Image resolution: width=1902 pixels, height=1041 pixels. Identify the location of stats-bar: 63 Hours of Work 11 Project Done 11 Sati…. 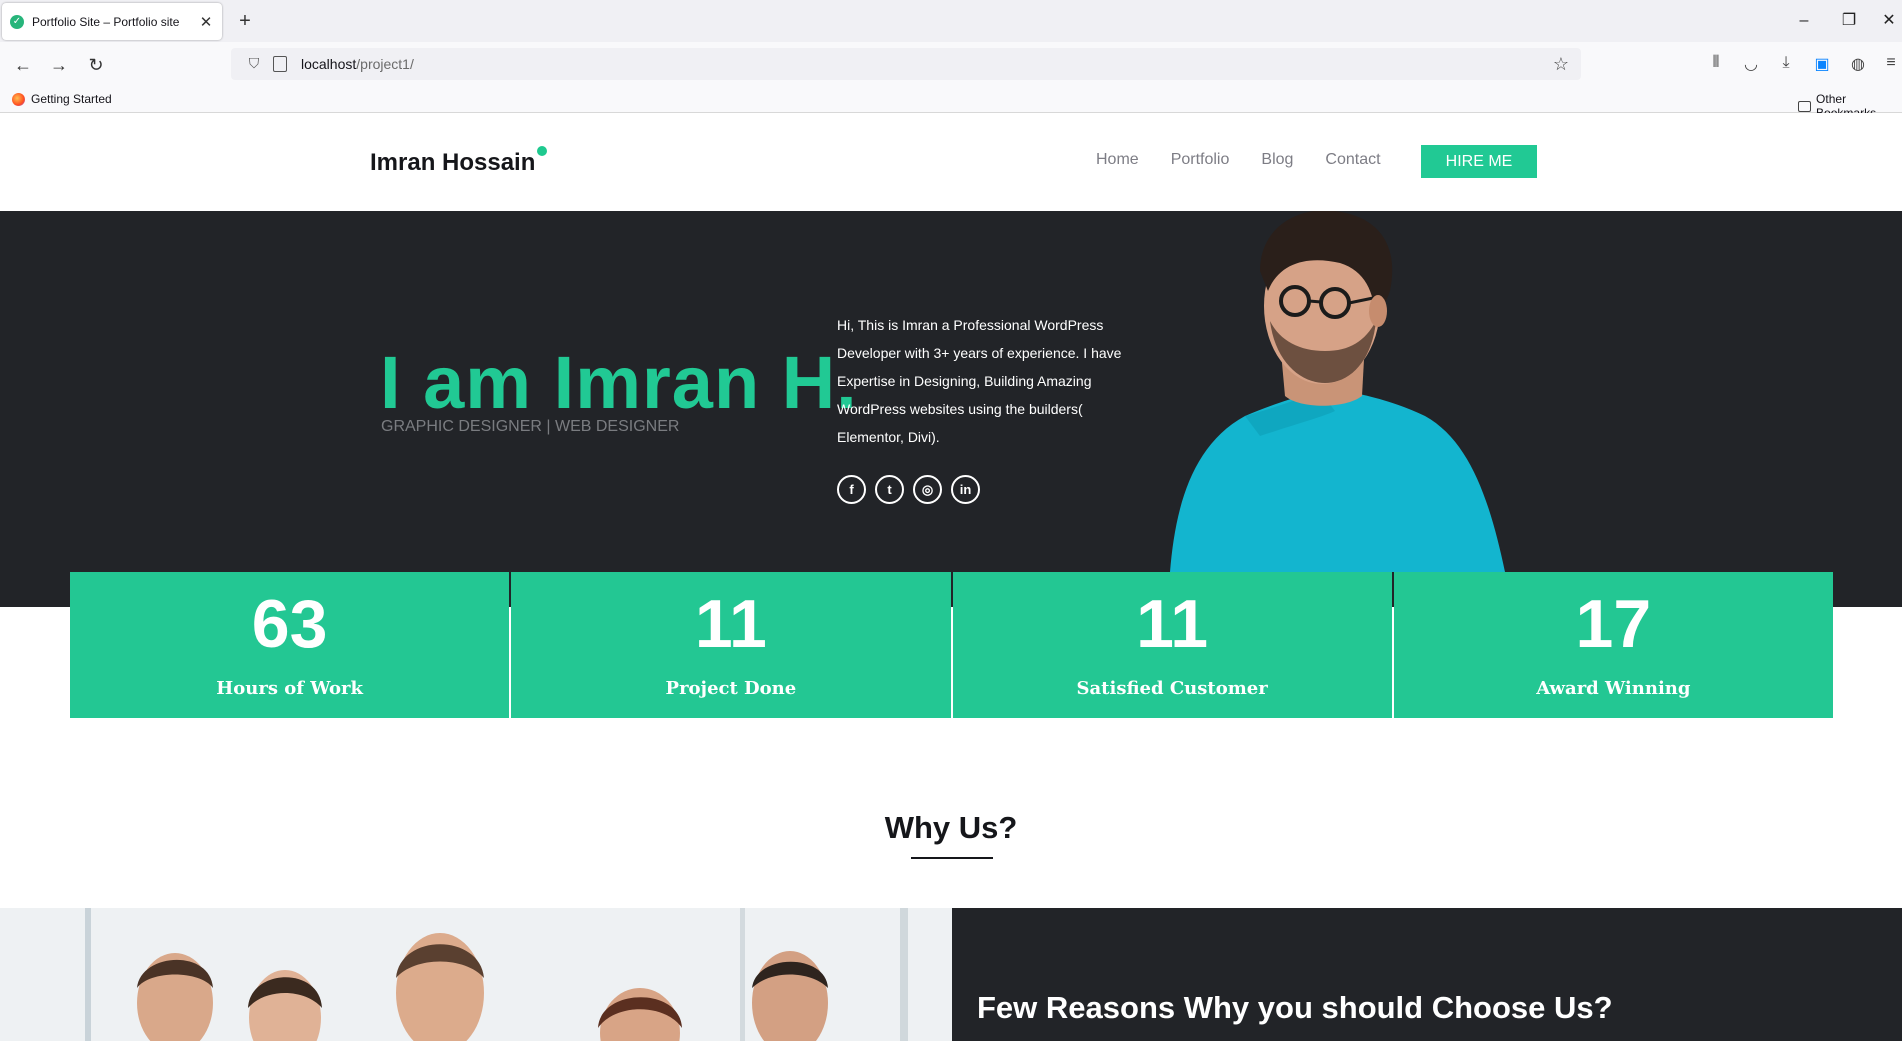
(951, 645).